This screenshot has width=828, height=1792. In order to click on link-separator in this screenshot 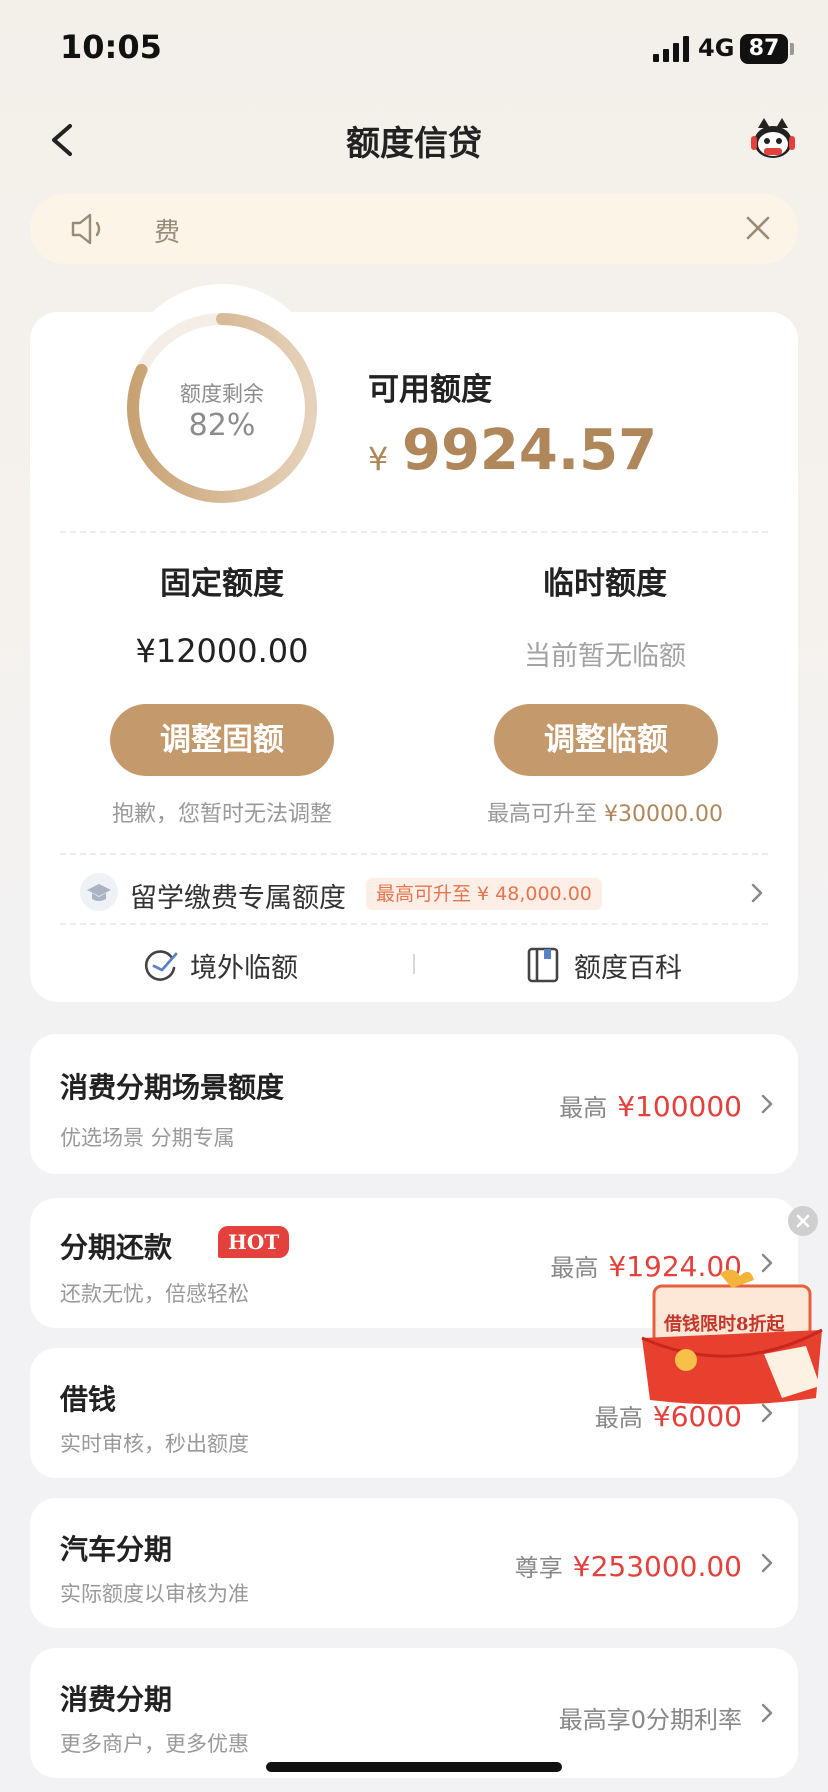, I will do `click(414, 964)`.